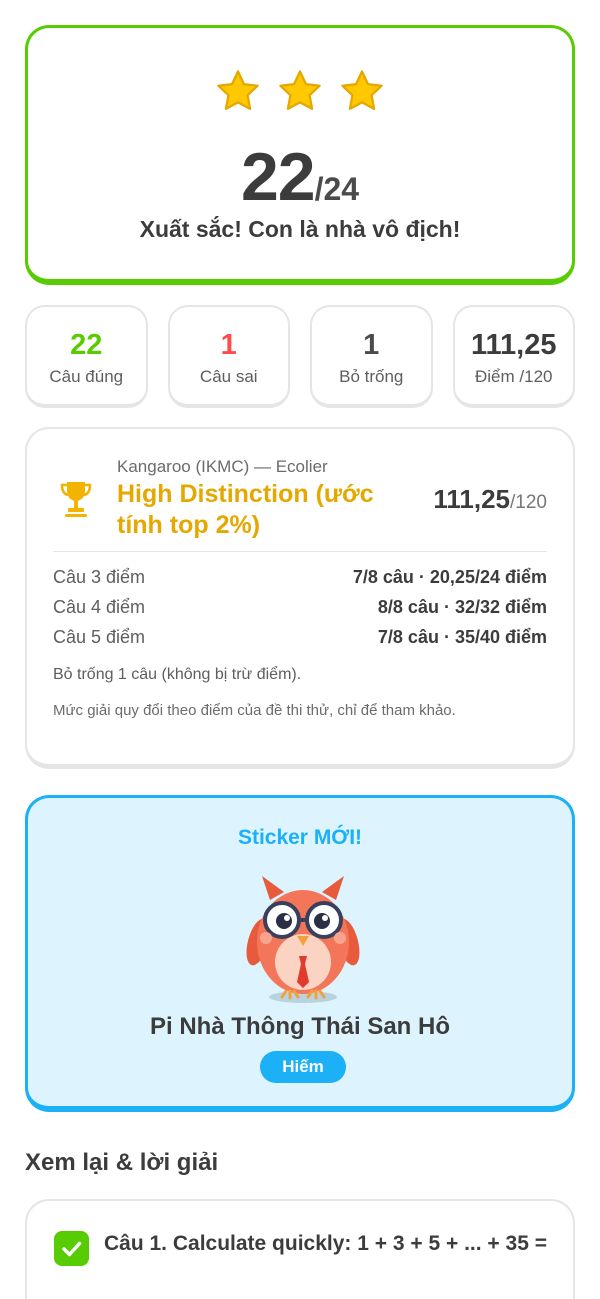 The image size is (600, 1299). Describe the element at coordinates (222, 466) in the screenshot. I see `competition-name: Kangaroo (IKMC) — Ecolier` at that location.